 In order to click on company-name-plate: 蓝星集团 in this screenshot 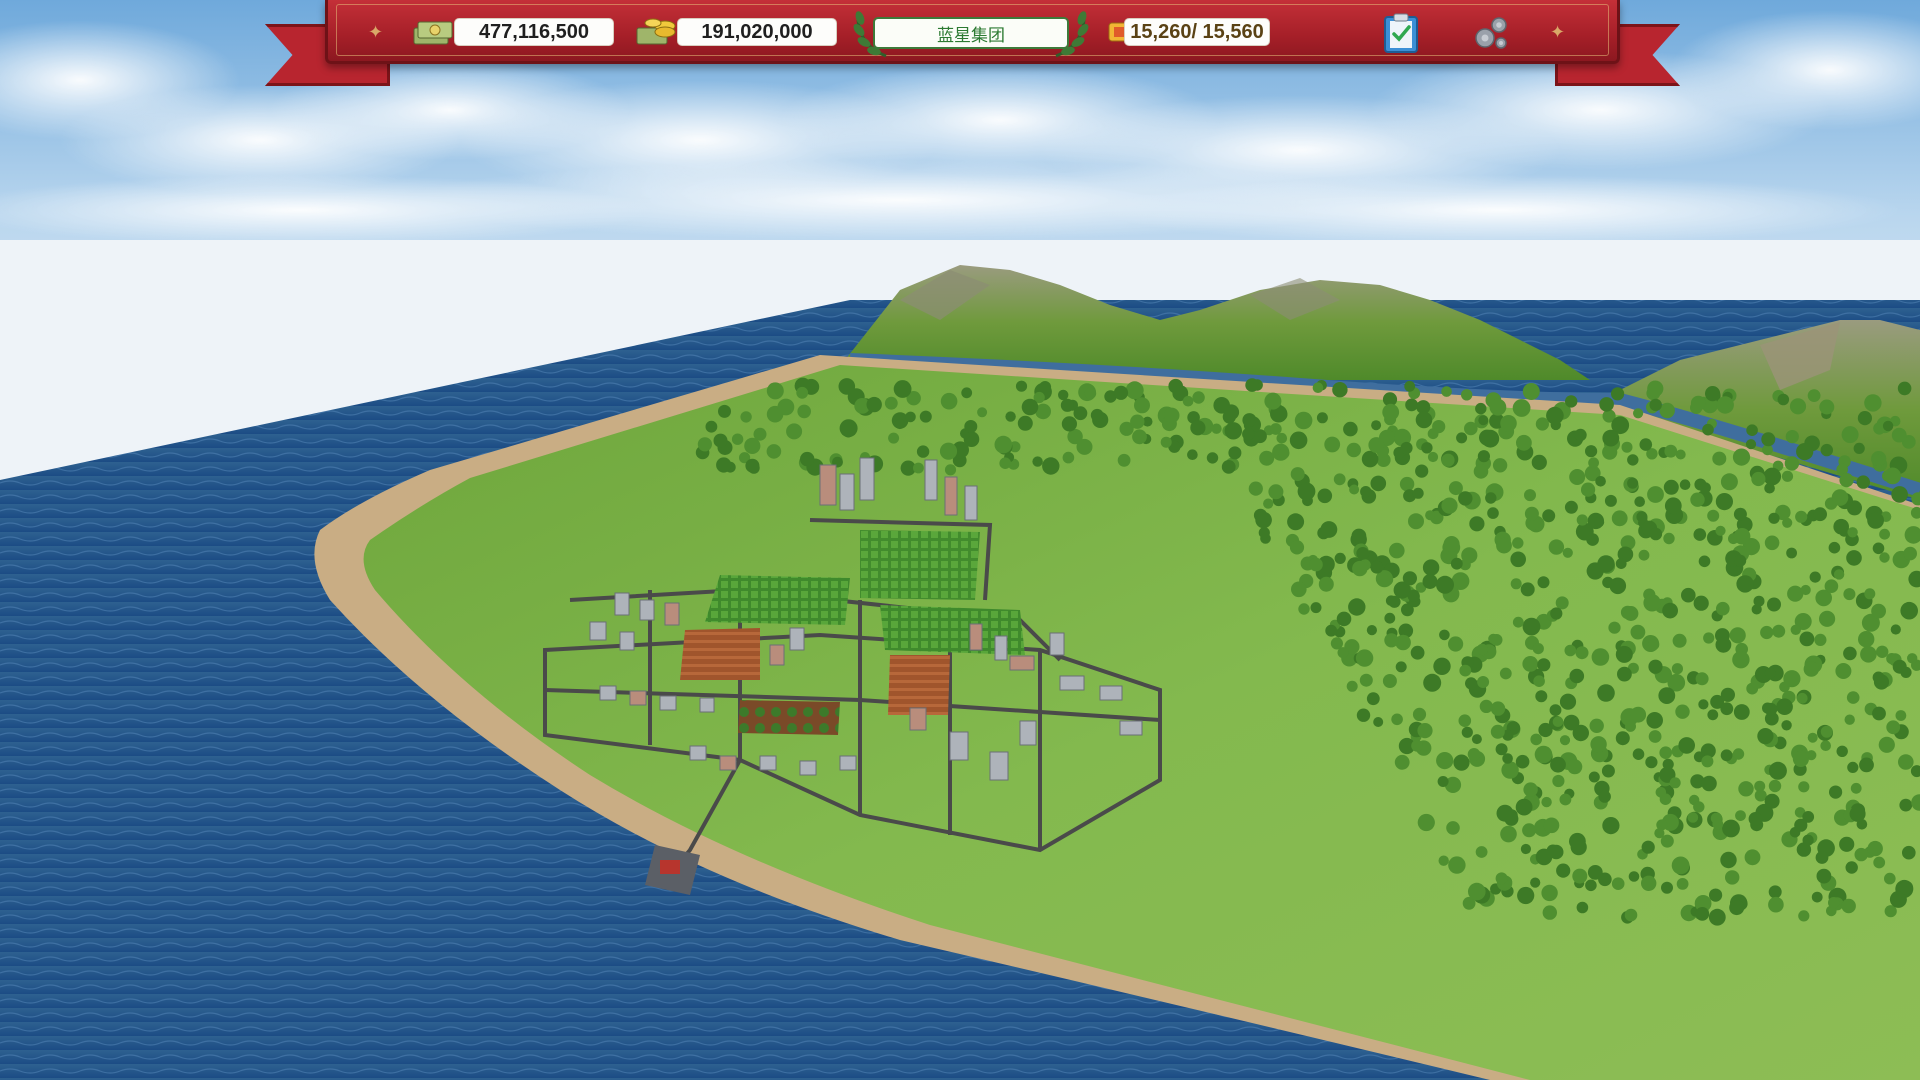, I will do `click(971, 33)`.